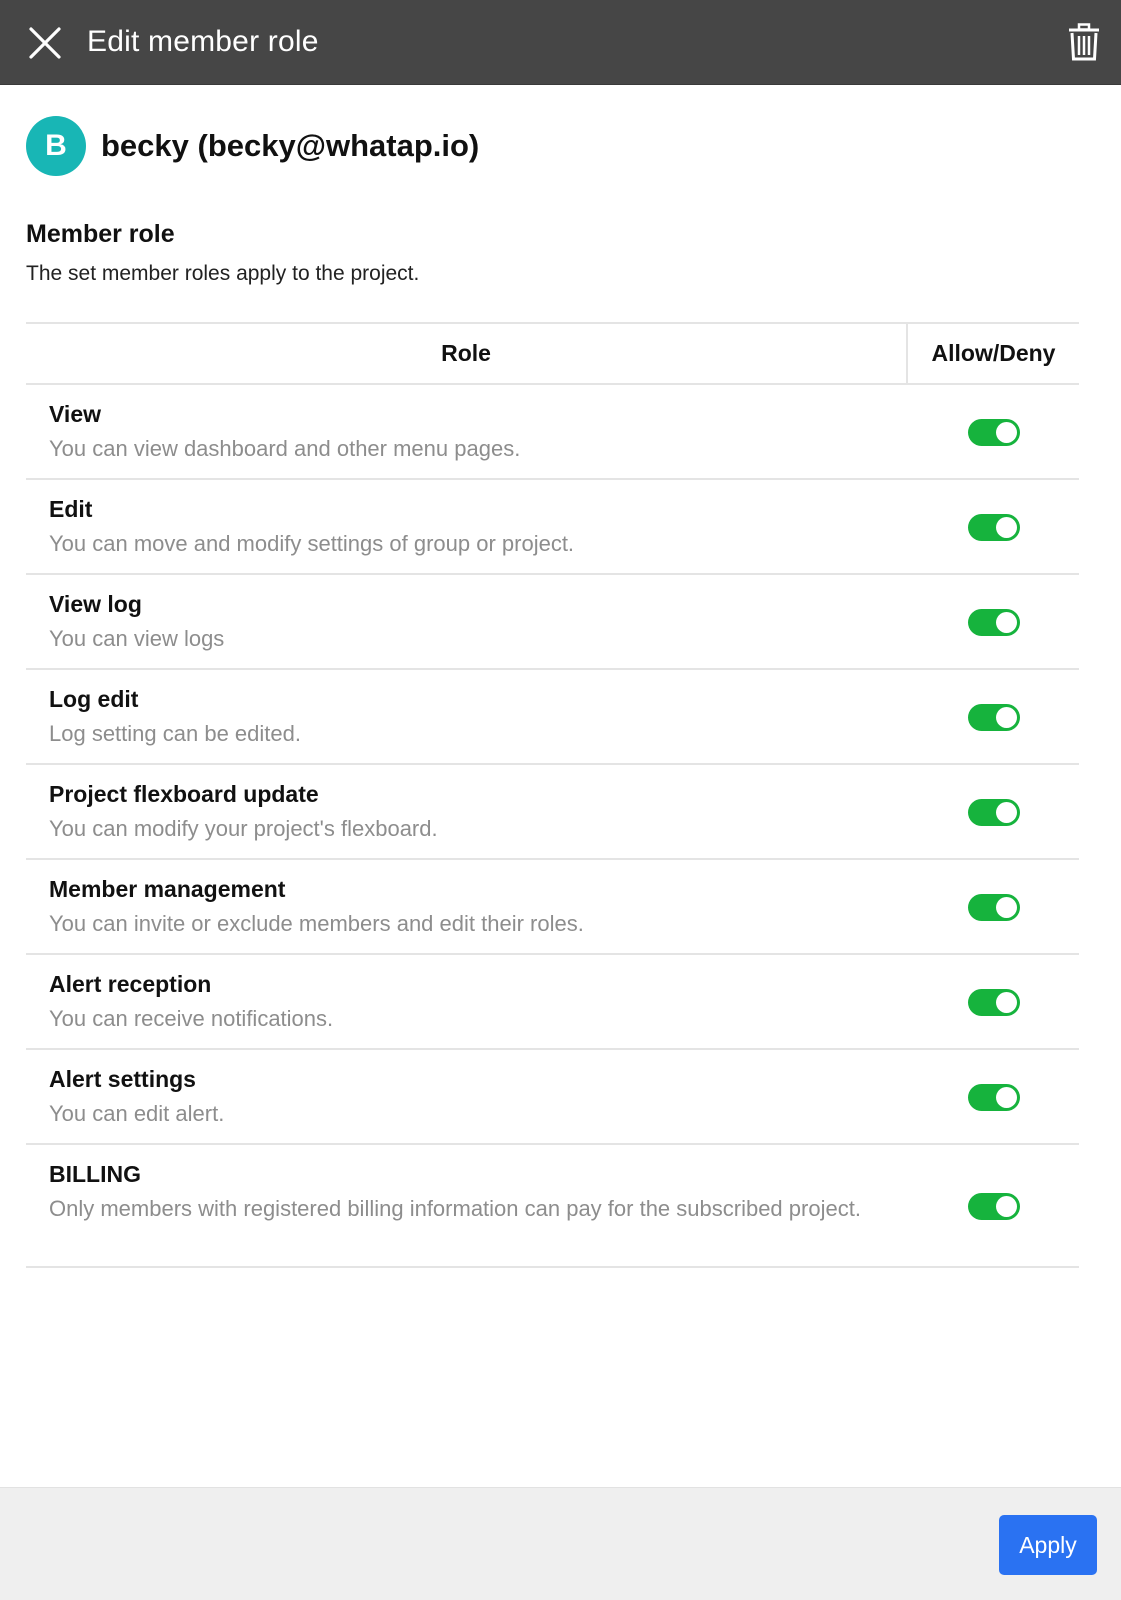 The width and height of the screenshot is (1121, 1600). Describe the element at coordinates (184, 794) in the screenshot. I see `role-title: Project flexboard update` at that location.